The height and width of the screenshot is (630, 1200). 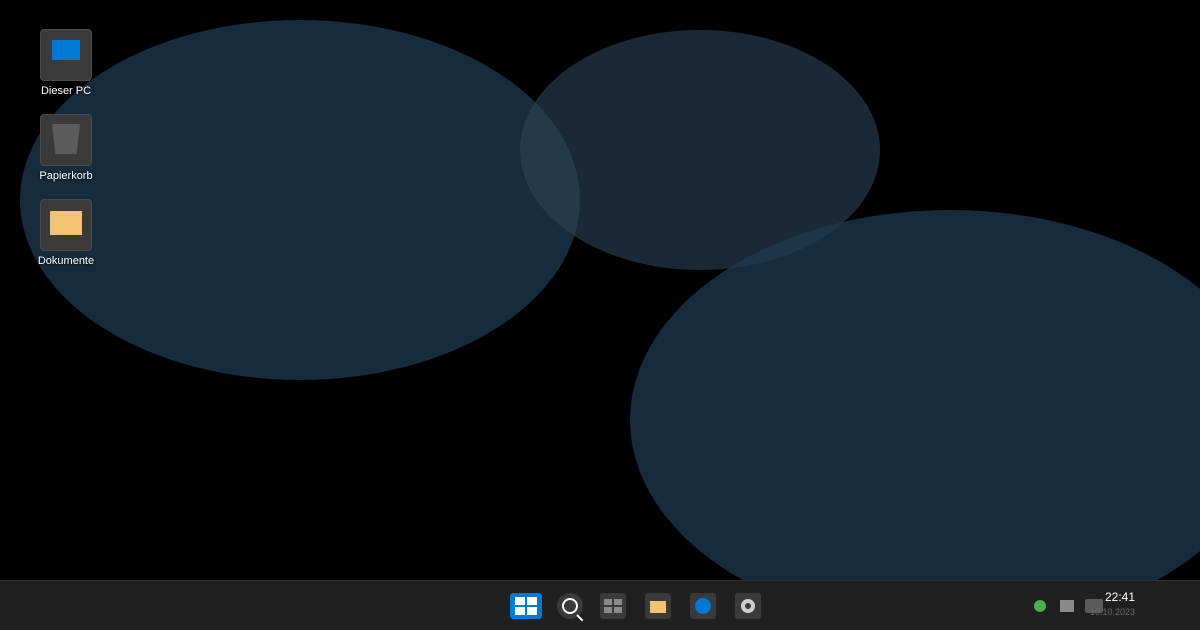 What do you see at coordinates (1067, 606) in the screenshot?
I see `tray-square-icon` at bounding box center [1067, 606].